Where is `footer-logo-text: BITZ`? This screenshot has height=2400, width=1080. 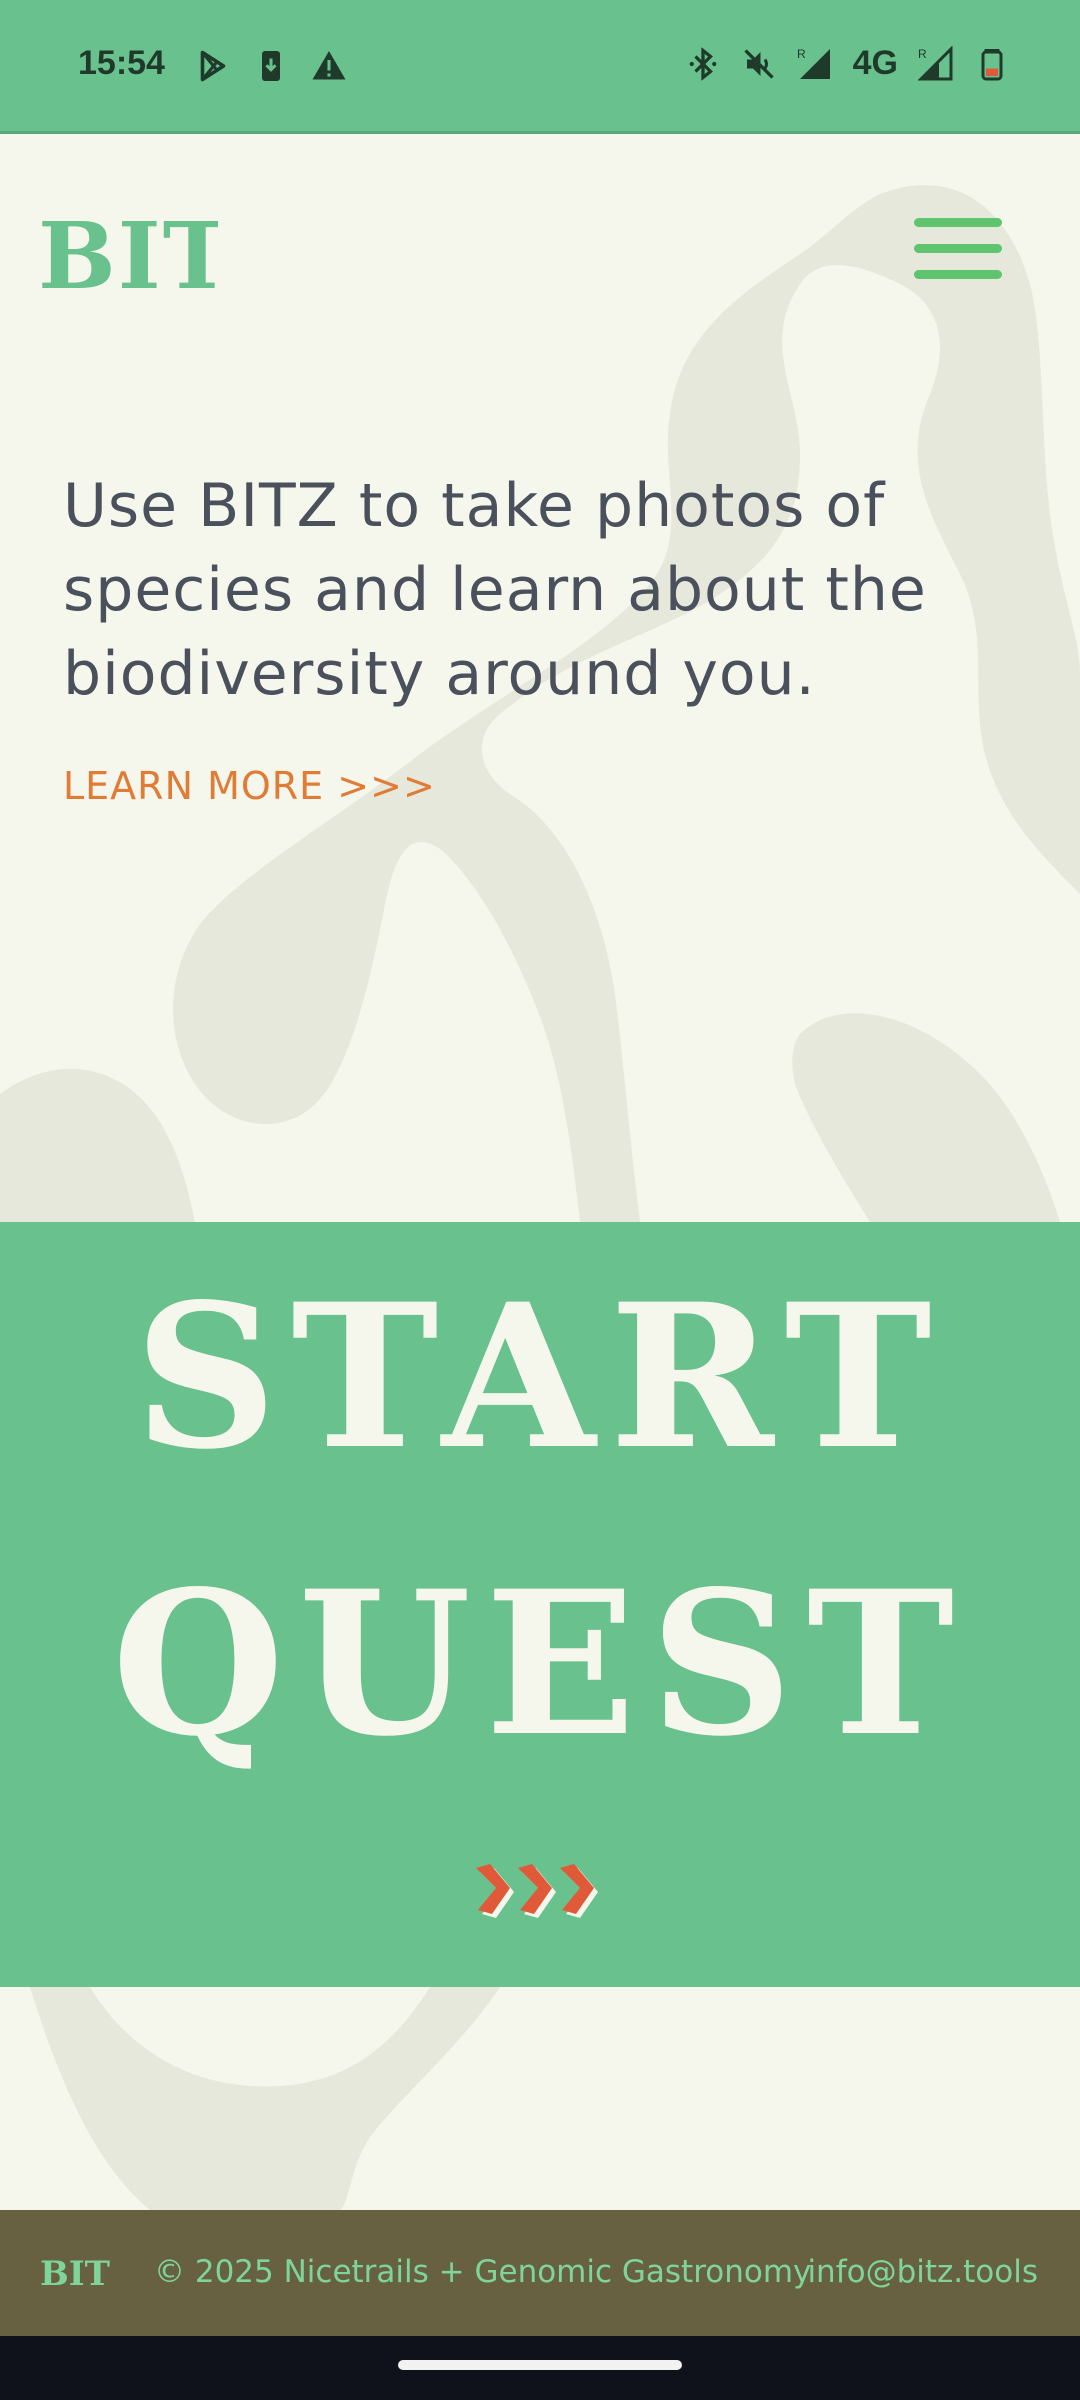
footer-logo-text: BITZ is located at coordinates (75, 2273).